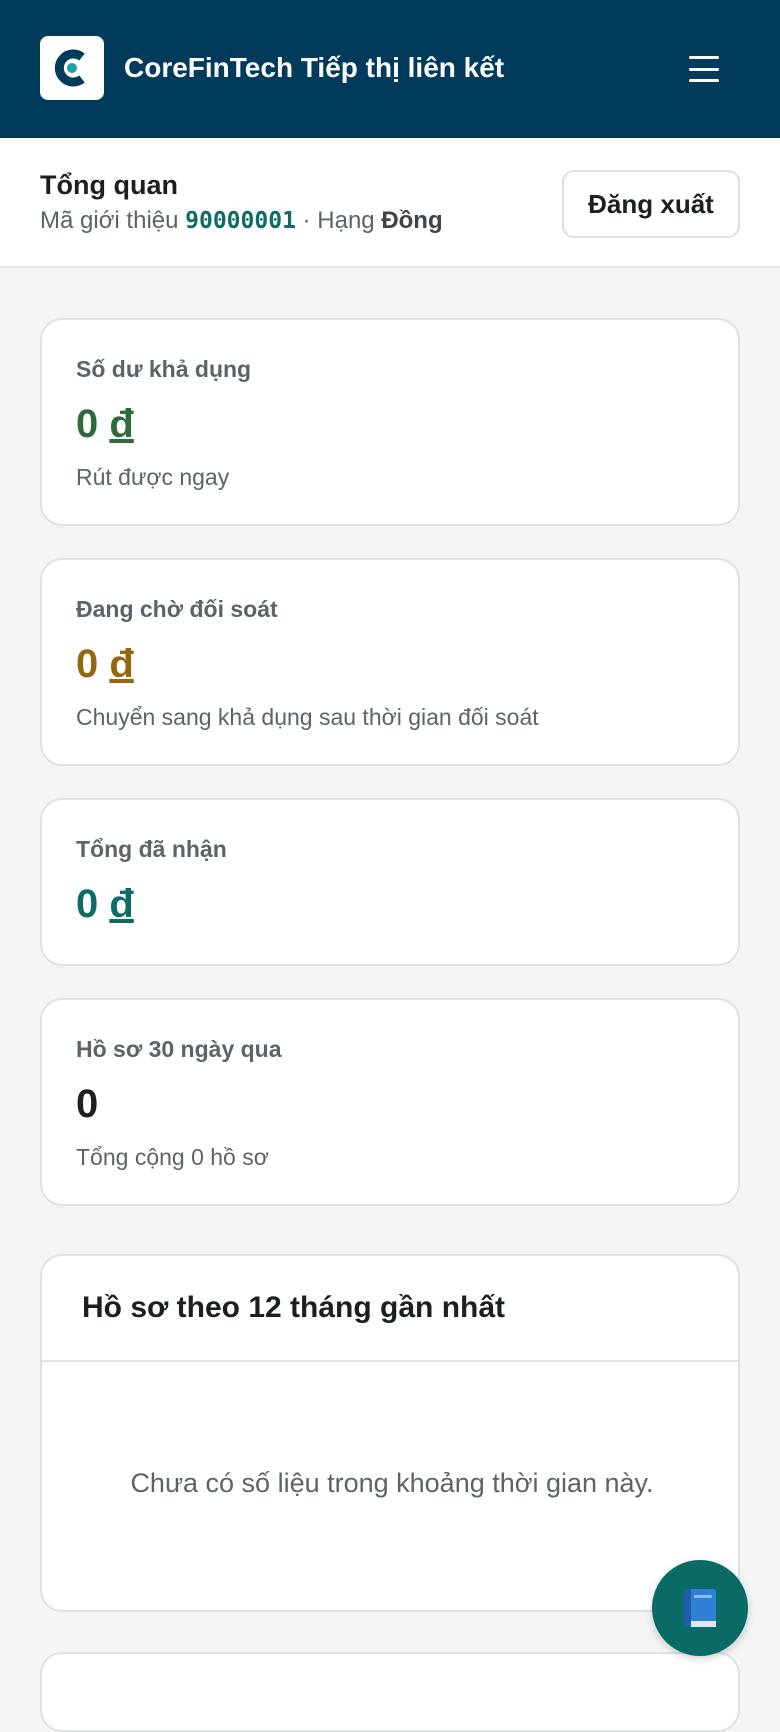 The image size is (780, 1732). What do you see at coordinates (153, 477) in the screenshot?
I see `stat-note: Rút được ngay` at bounding box center [153, 477].